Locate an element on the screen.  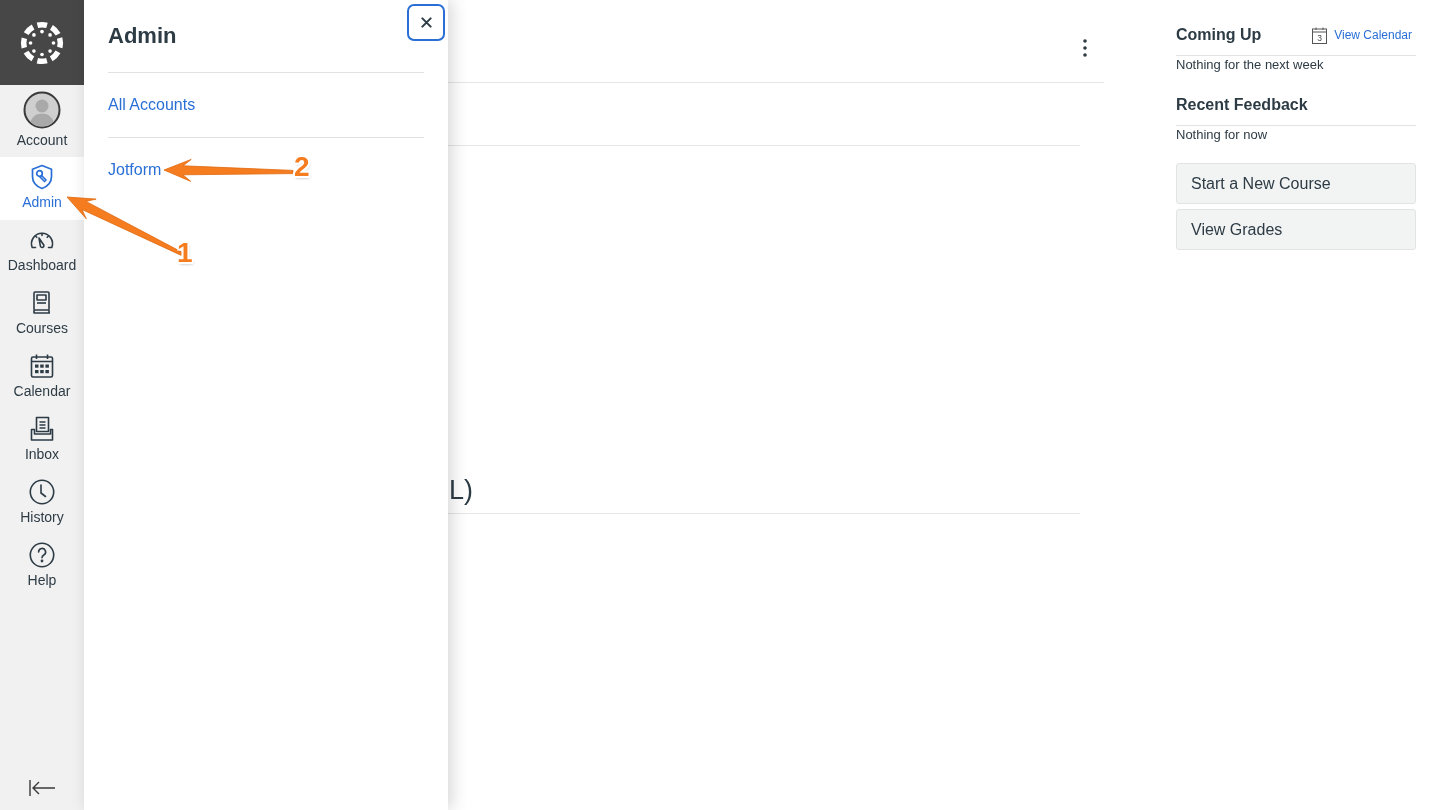
sidebar-button: Start a New Course is located at coordinates (1296, 183).